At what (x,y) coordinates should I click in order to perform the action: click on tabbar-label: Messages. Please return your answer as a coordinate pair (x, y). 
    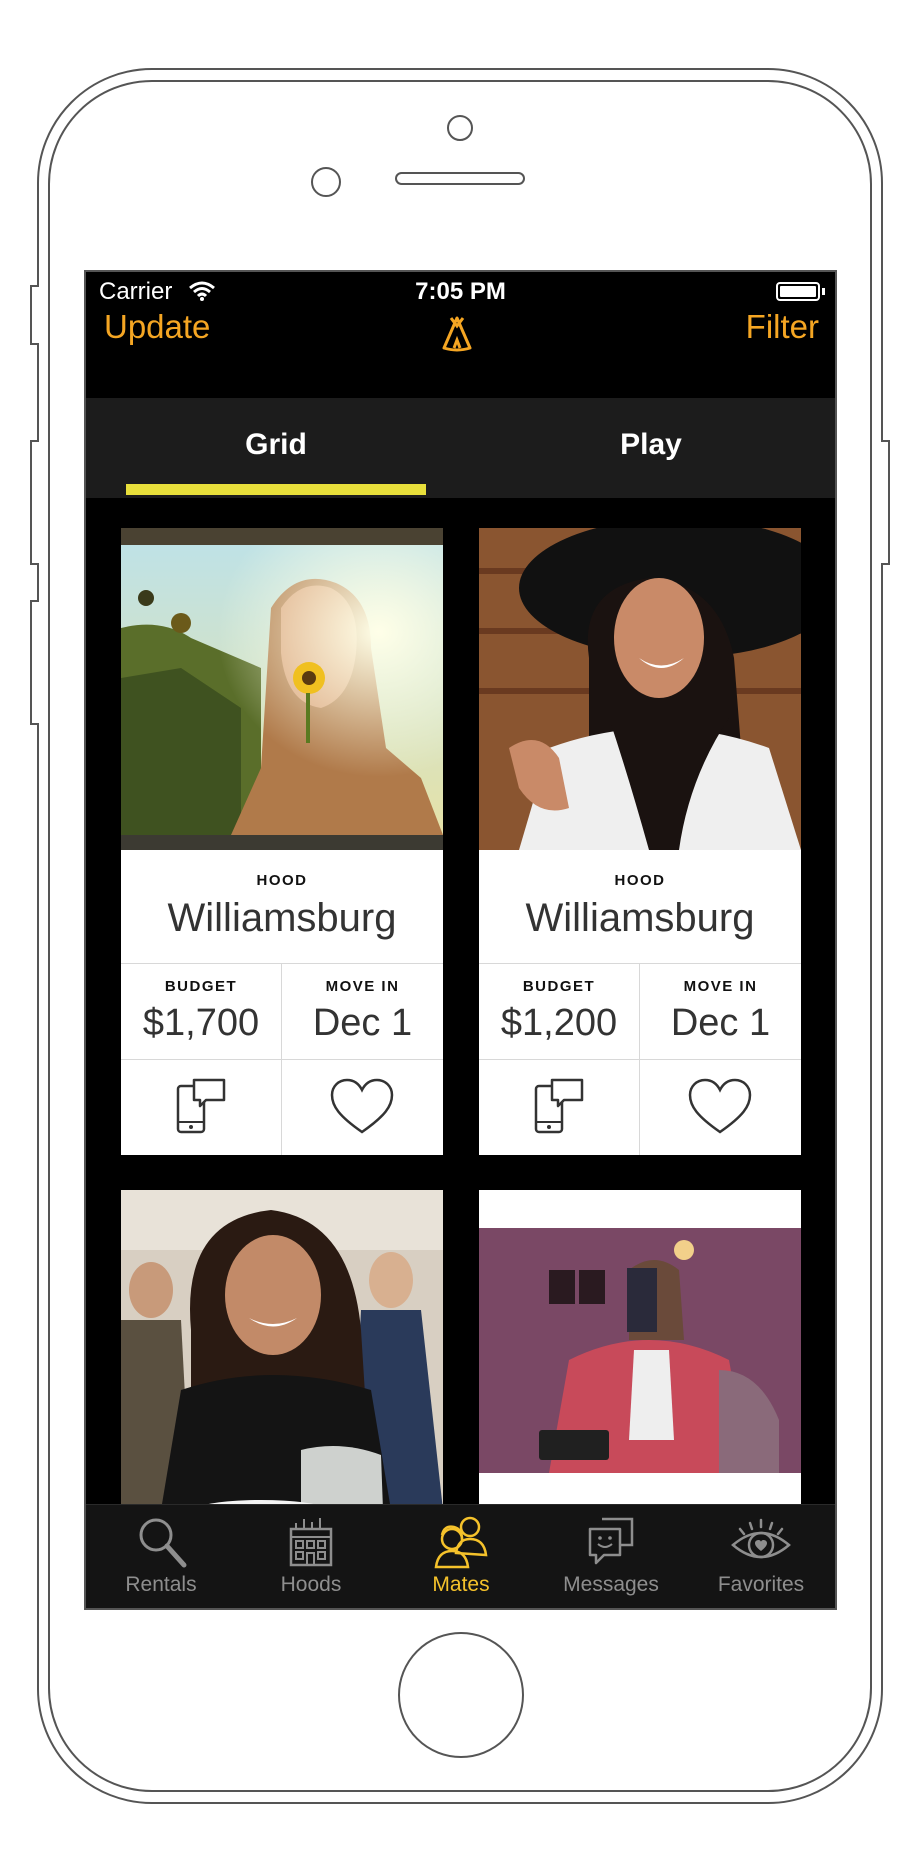
    Looking at the image, I should click on (611, 1584).